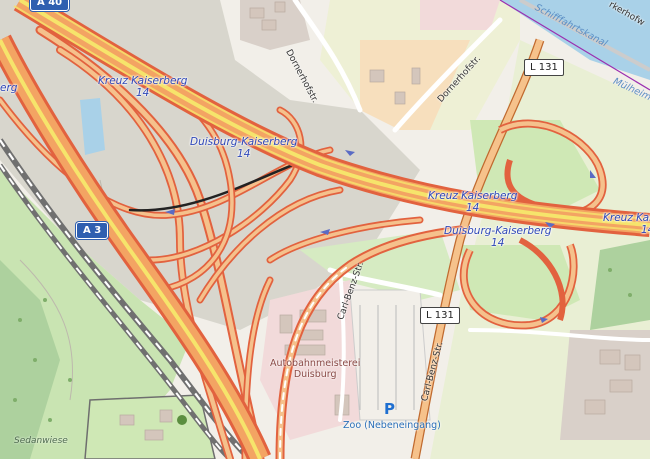 Image resolution: width=650 pixels, height=459 pixels. What do you see at coordinates (9, 88) in the screenshot?
I see `junction-label-cut-left: erg` at bounding box center [9, 88].